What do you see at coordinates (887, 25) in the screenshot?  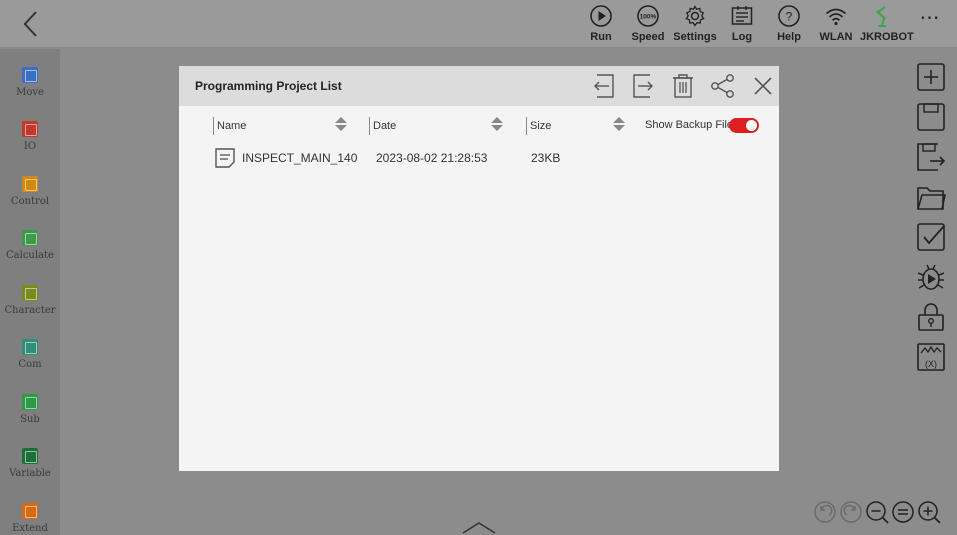 I see `robot-button: JKROBOT` at bounding box center [887, 25].